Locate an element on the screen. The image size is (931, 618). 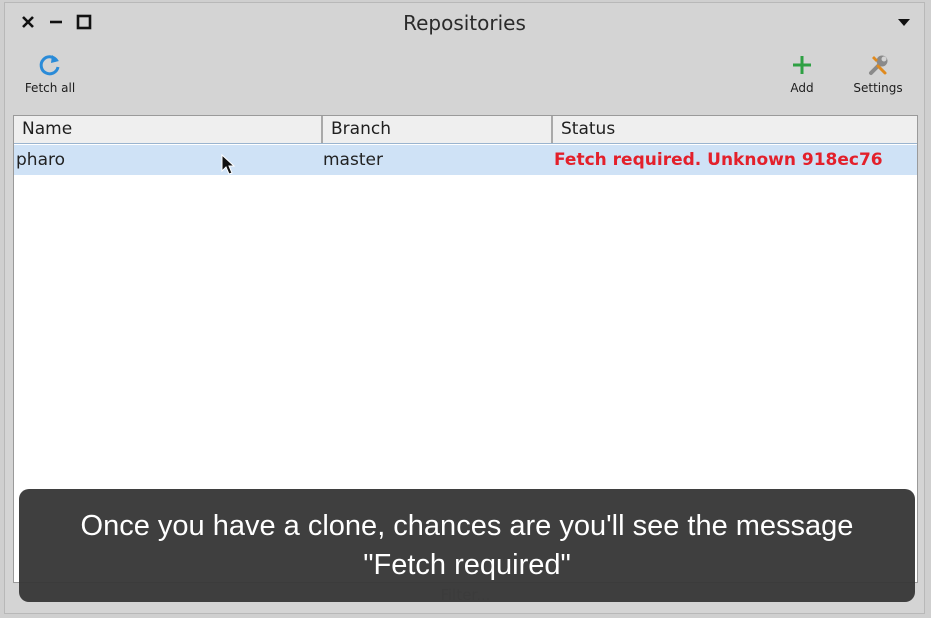
caption-line-2: "Fetch required" is located at coordinates (467, 564).